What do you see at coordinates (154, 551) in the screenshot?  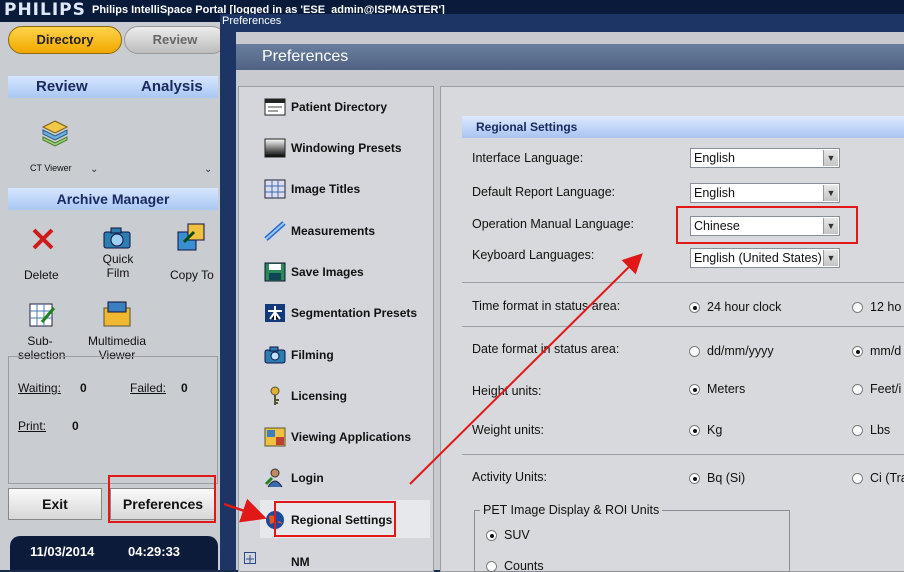 I see `status-time: 04:29:33` at bounding box center [154, 551].